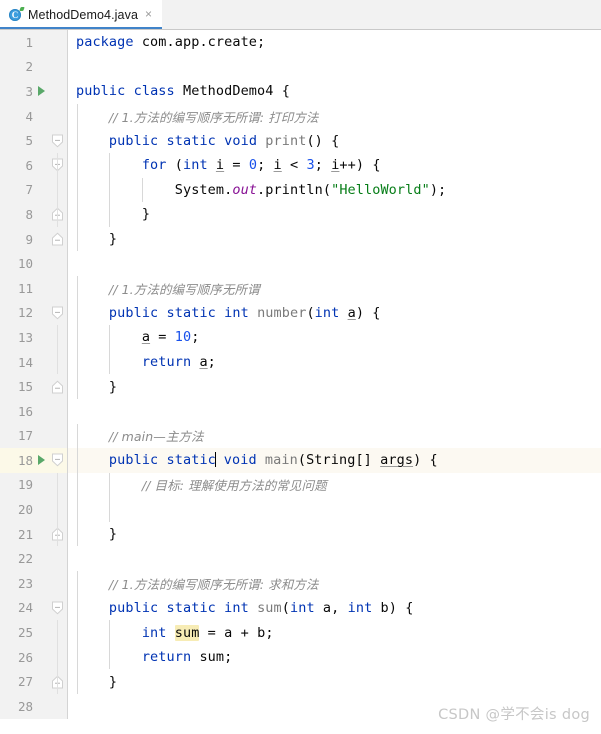  What do you see at coordinates (34, 42) in the screenshot?
I see `editor-gutter: 1` at bounding box center [34, 42].